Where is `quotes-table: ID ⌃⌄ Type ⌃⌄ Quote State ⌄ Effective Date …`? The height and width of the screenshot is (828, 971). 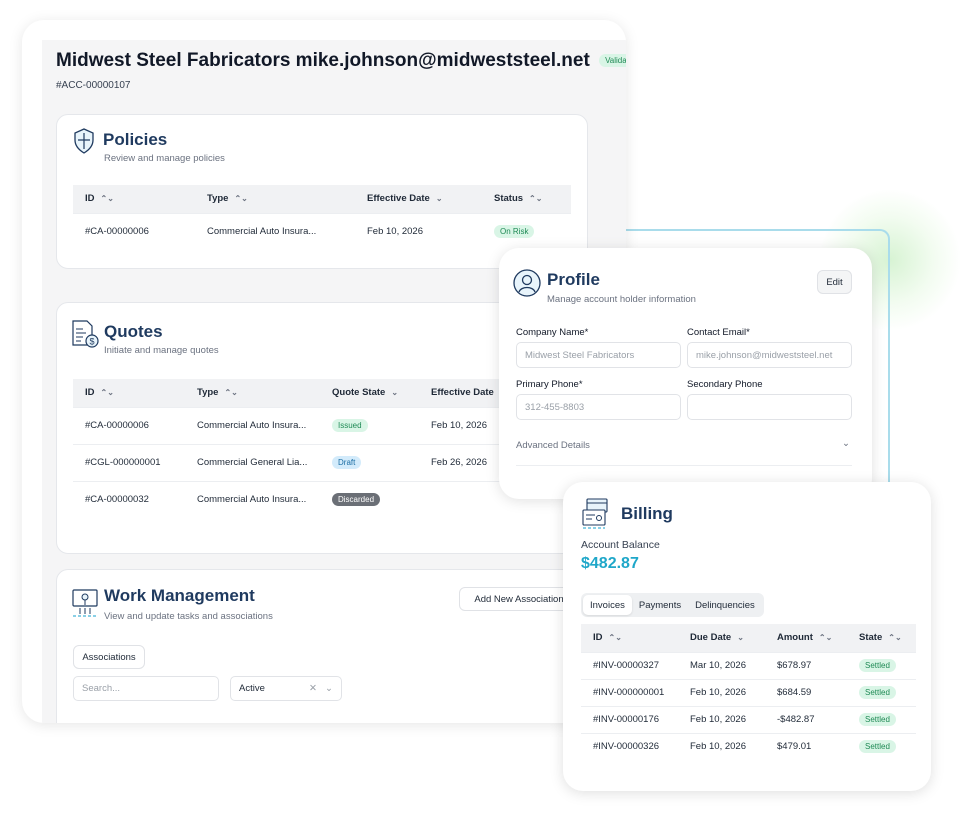 quotes-table: ID ⌃⌄ Type ⌃⌄ Quote State ⌄ Effective Date … is located at coordinates (322, 448).